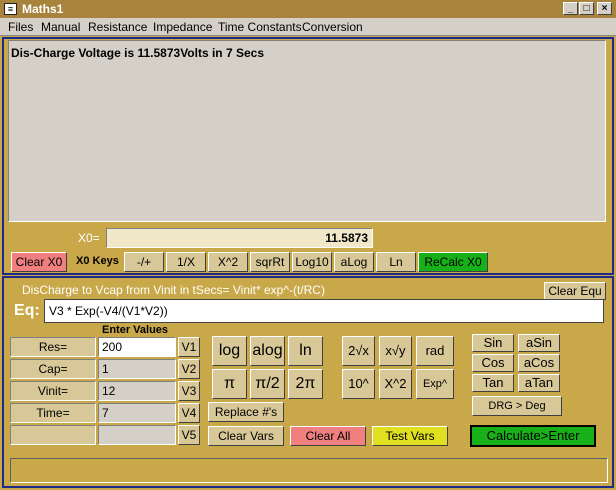 This screenshot has height=490, width=616. I want to click on minimize-button: _, so click(570, 8).